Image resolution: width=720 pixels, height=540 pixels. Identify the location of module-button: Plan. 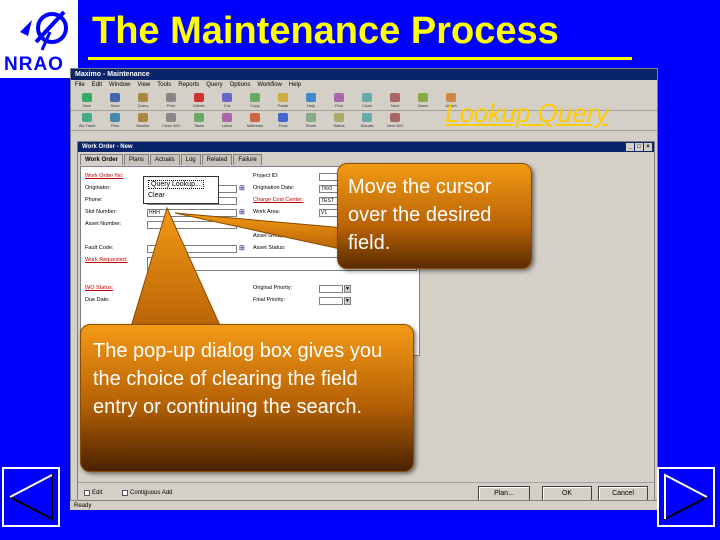
(115, 120).